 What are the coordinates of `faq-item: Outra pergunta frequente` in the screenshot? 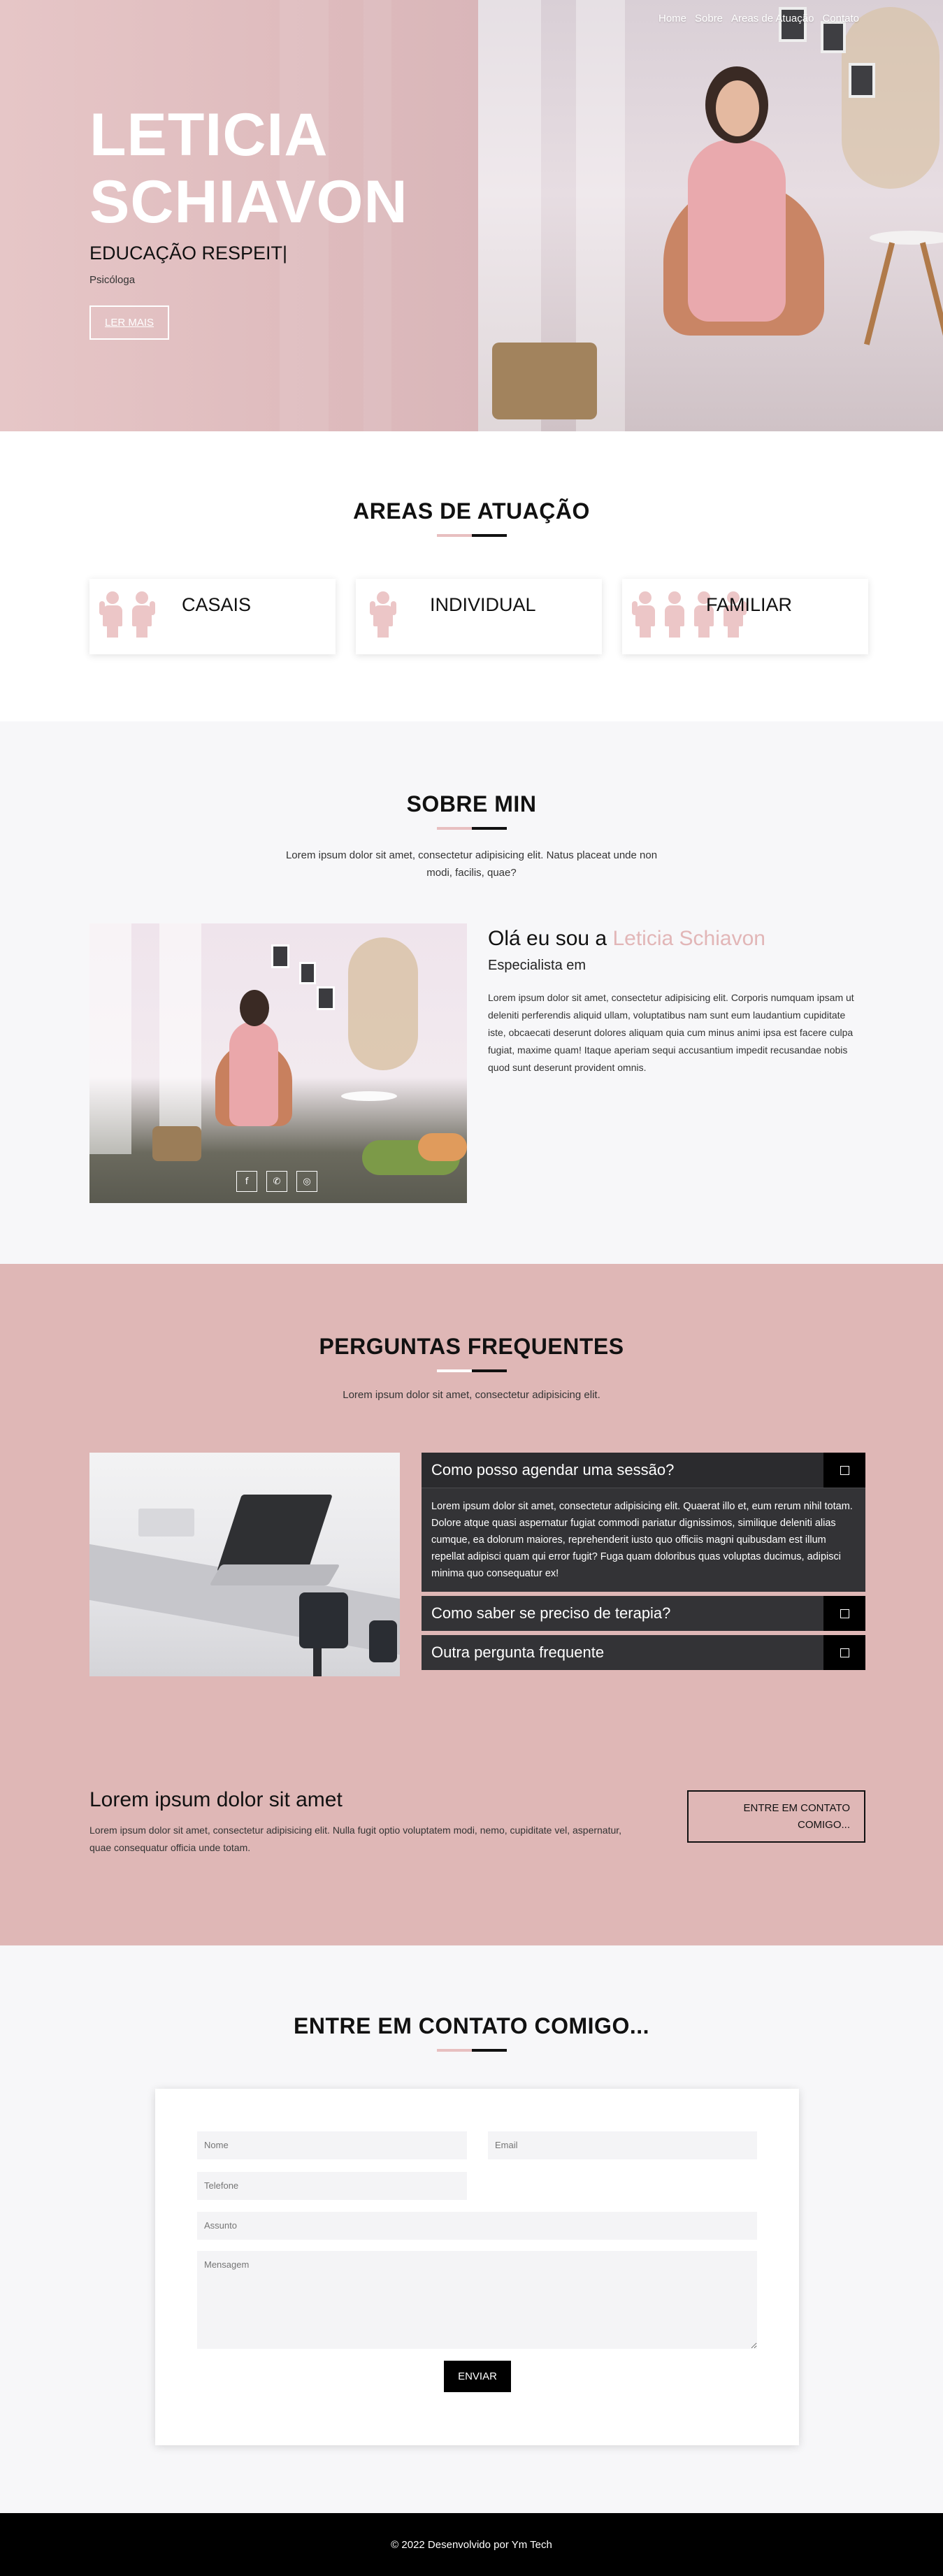 It's located at (643, 1652).